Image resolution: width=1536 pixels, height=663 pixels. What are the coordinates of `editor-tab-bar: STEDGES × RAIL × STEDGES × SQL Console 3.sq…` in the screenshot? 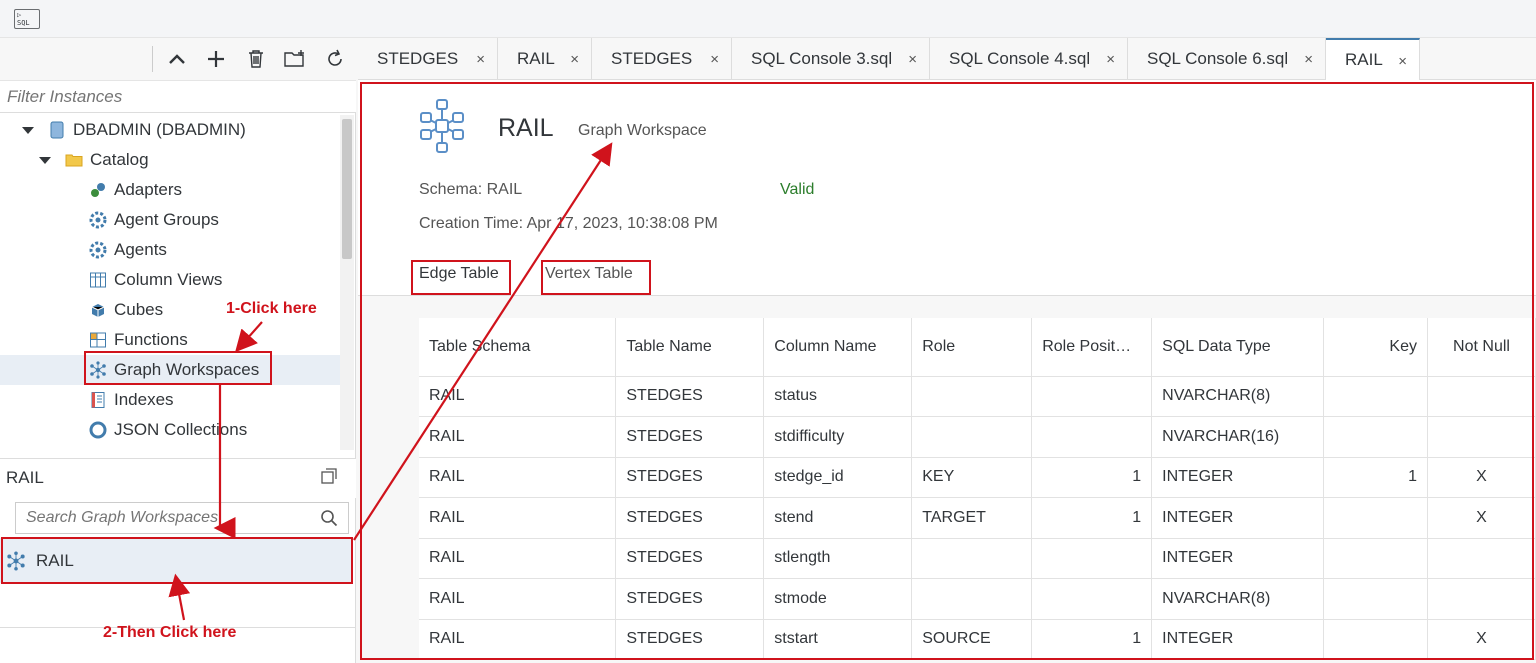 It's located at (947, 59).